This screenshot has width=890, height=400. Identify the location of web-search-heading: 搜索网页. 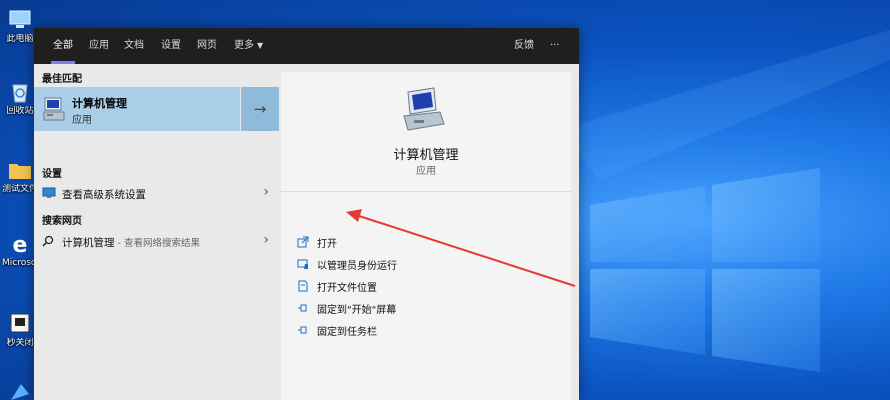
(62, 221).